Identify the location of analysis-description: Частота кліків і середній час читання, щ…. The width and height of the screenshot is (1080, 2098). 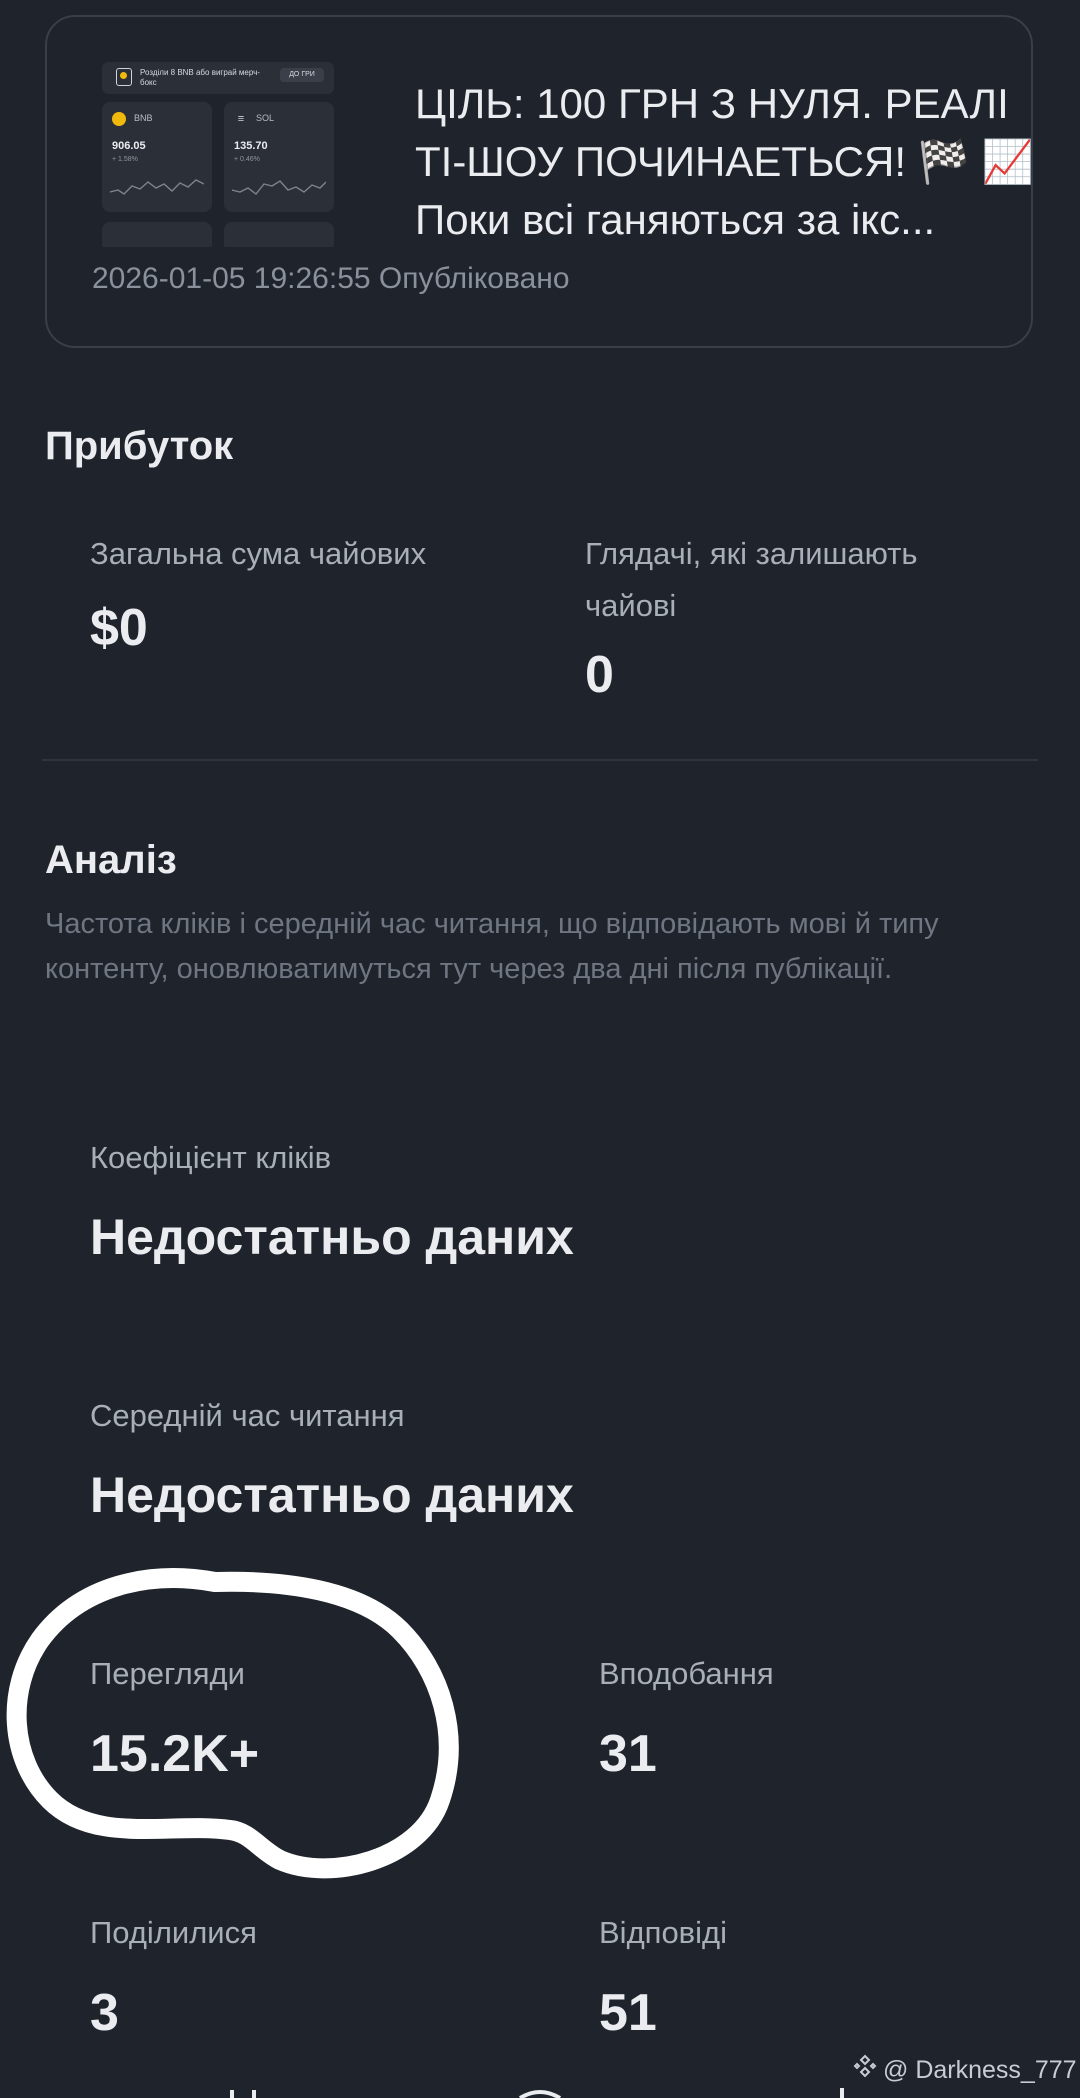
(492, 946).